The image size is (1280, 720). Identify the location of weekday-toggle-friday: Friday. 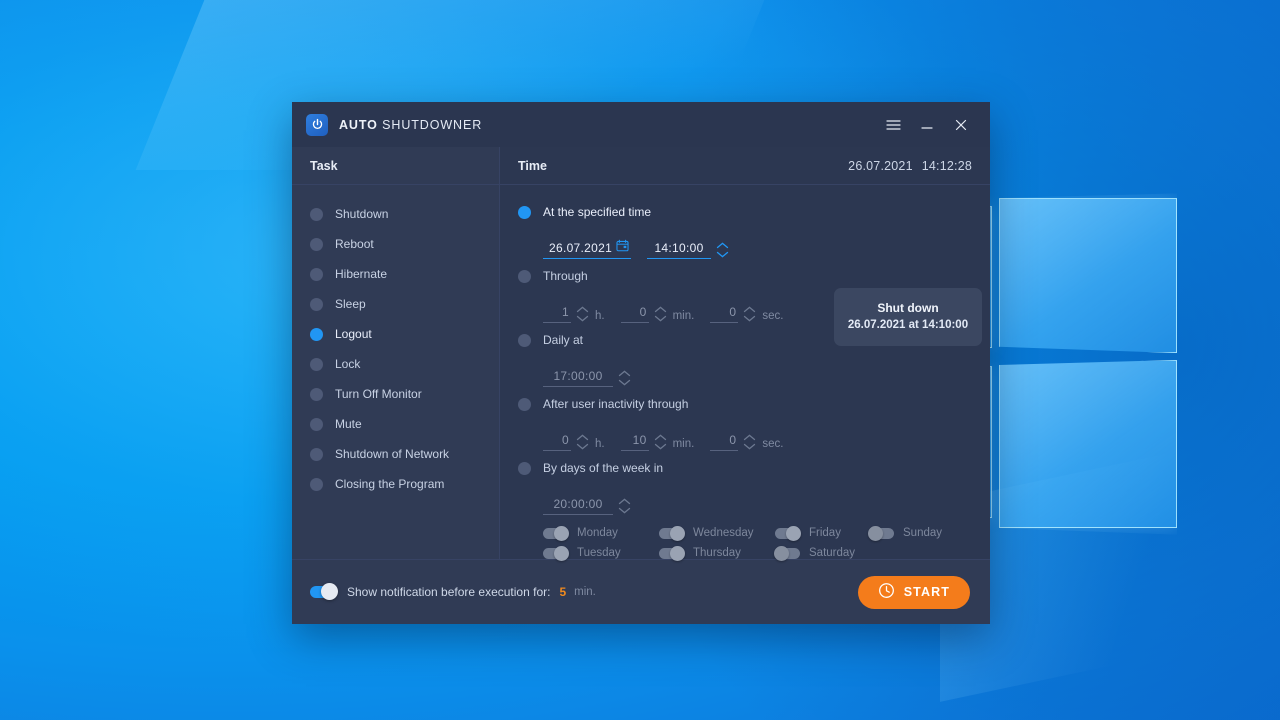
(822, 533).